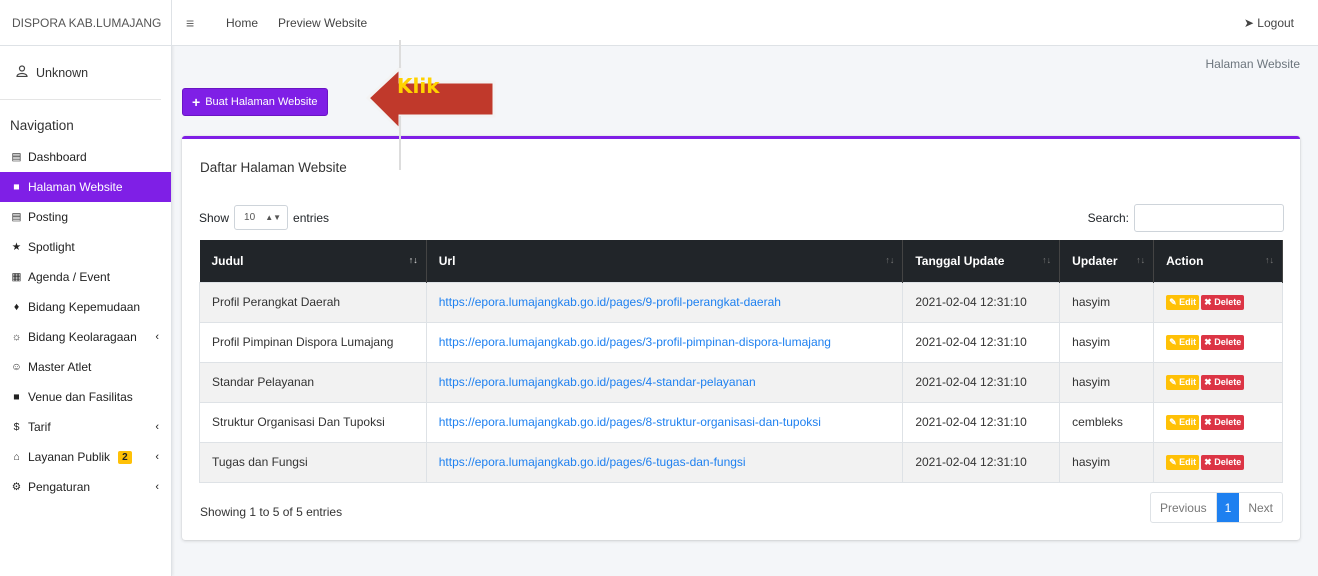 This screenshot has width=1318, height=576. I want to click on entries-value: 10, so click(250, 217).